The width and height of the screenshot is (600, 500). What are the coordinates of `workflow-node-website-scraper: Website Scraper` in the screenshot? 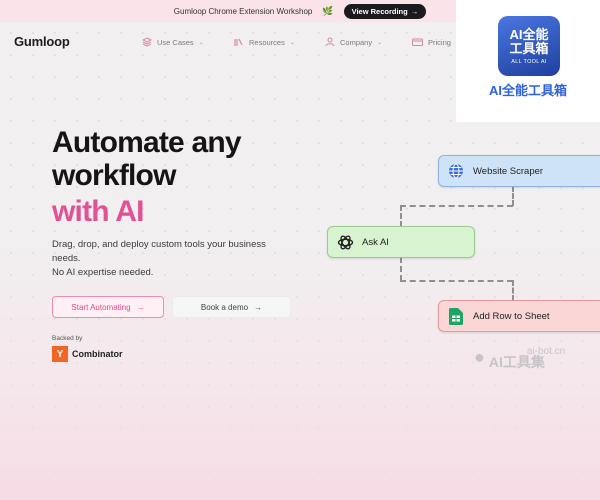 It's located at (519, 171).